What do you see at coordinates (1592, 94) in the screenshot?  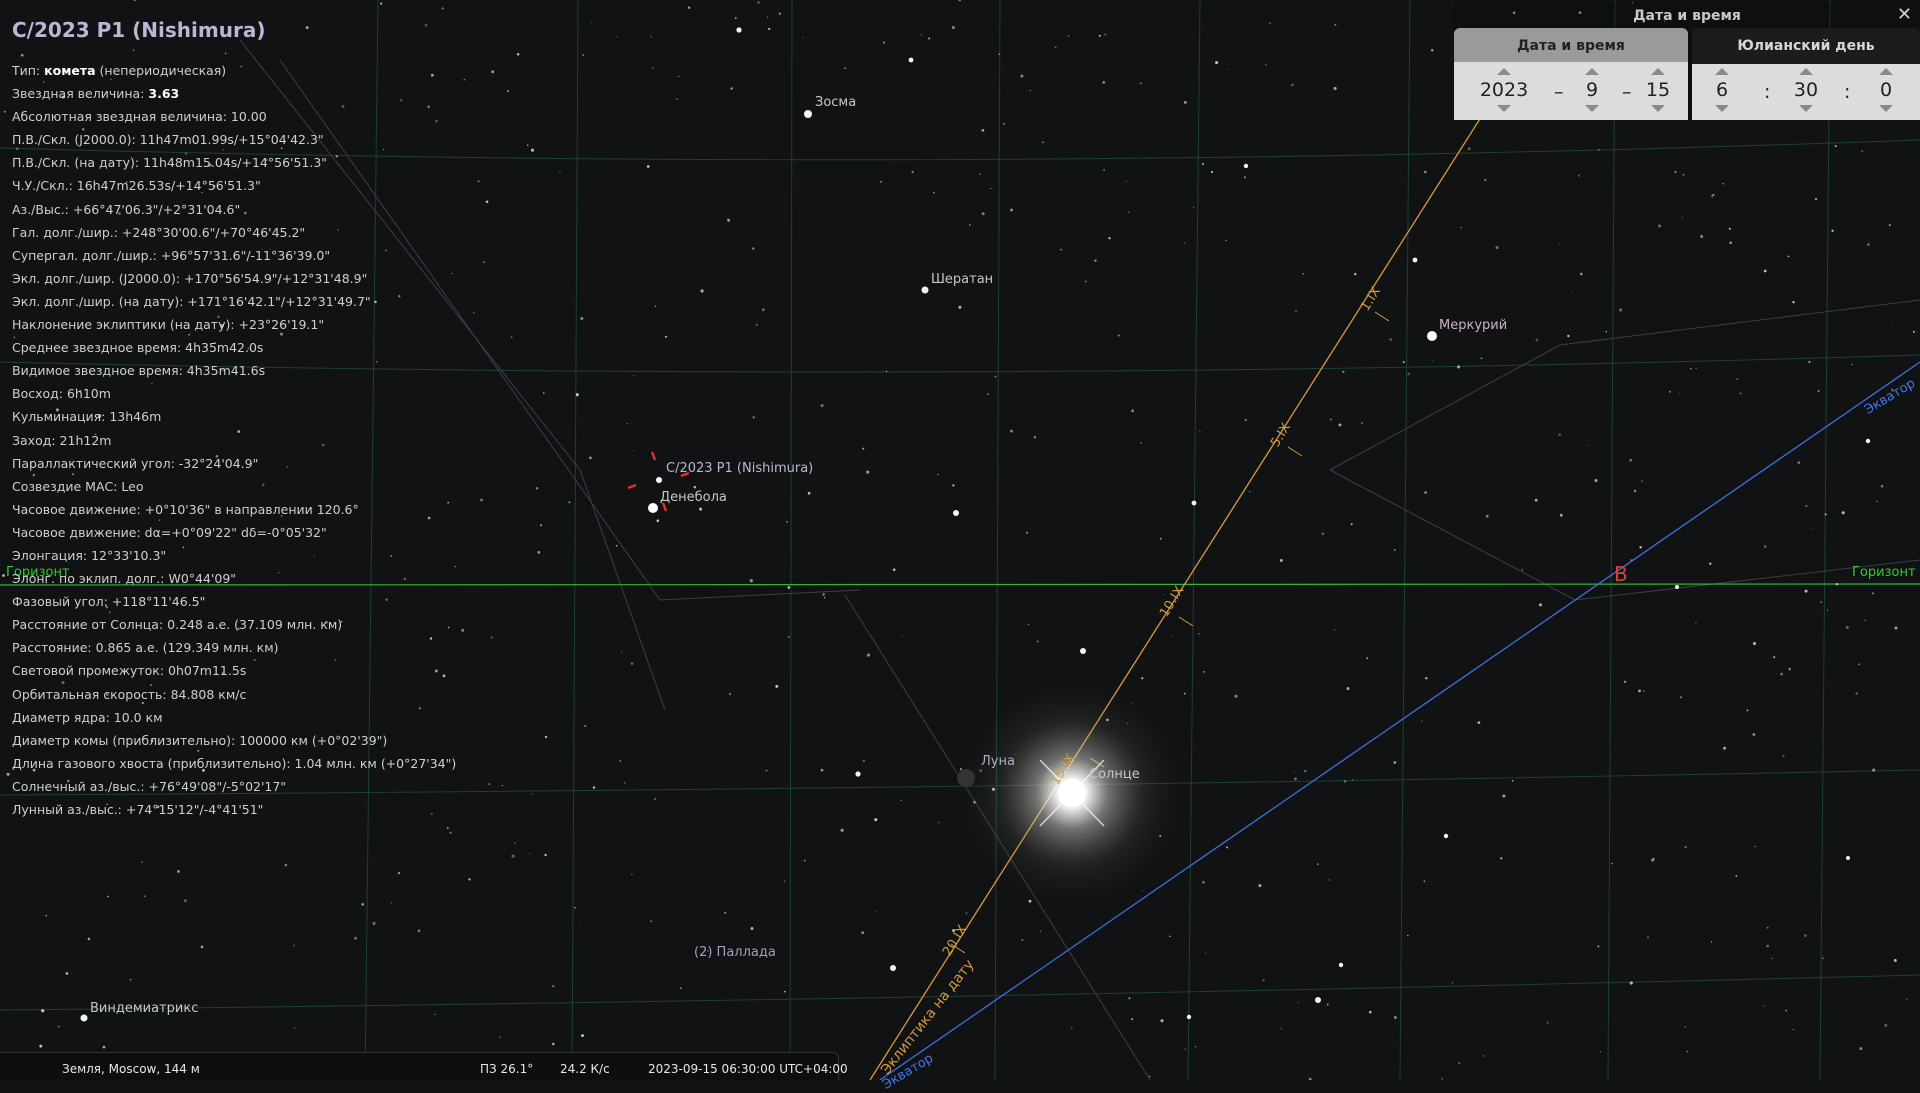 I see `month-spinner: 9` at bounding box center [1592, 94].